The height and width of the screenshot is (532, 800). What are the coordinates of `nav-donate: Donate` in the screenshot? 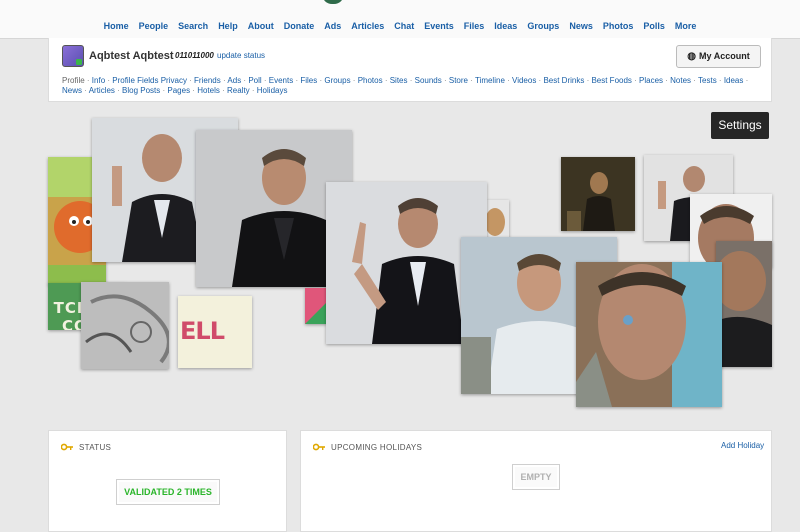 It's located at (299, 26).